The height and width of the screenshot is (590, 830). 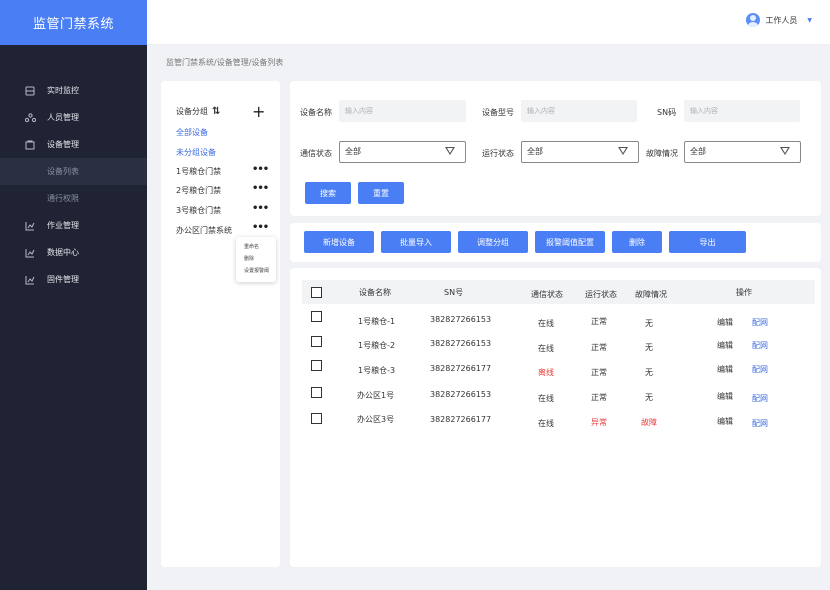 I want to click on device-name-cell: 办公区1号, so click(x=376, y=395).